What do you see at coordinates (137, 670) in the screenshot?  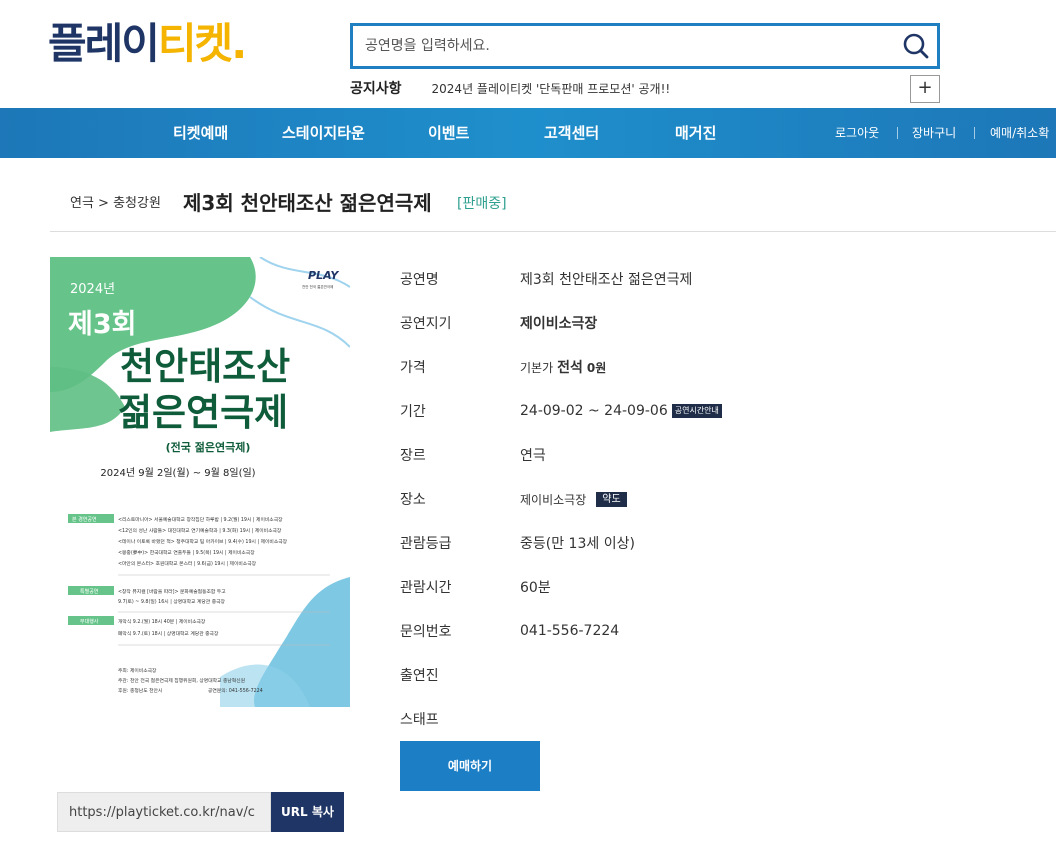 I see `poster-credit-line: 주최: 제이비소극장` at bounding box center [137, 670].